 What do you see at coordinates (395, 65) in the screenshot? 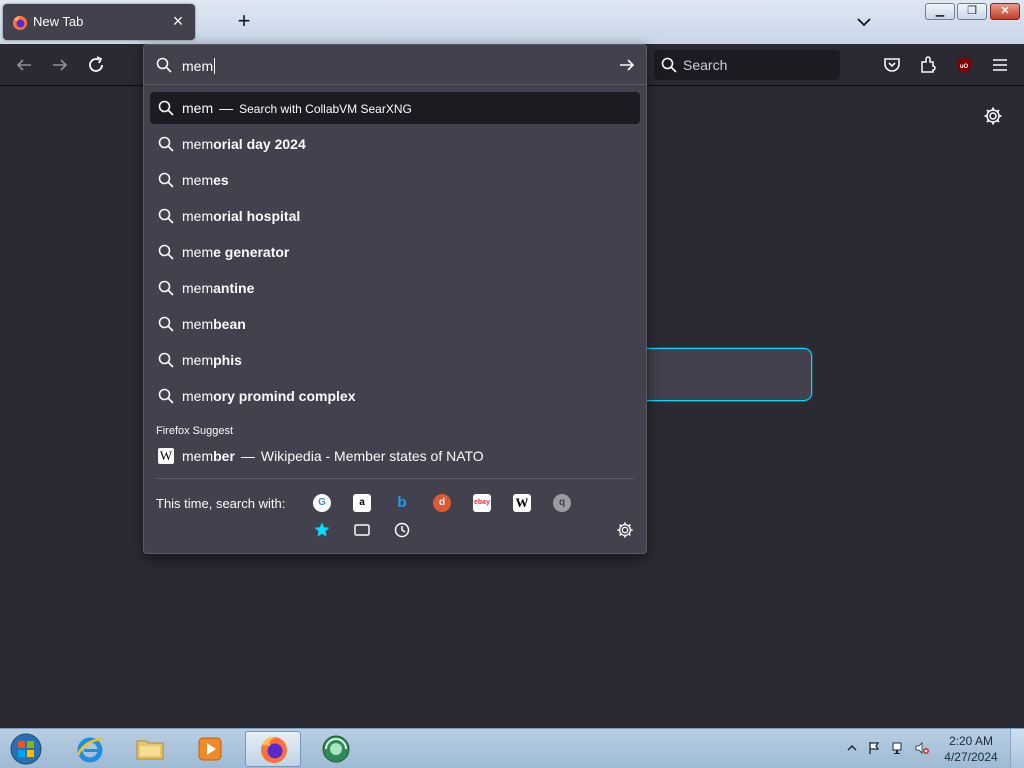
I see `url-input: mem` at bounding box center [395, 65].